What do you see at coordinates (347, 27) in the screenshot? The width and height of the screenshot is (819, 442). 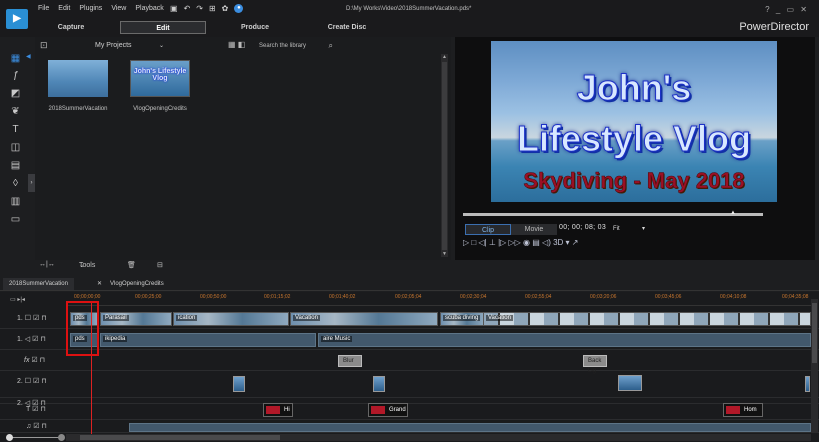 I see `tab-create-disc: Create Disc` at bounding box center [347, 27].